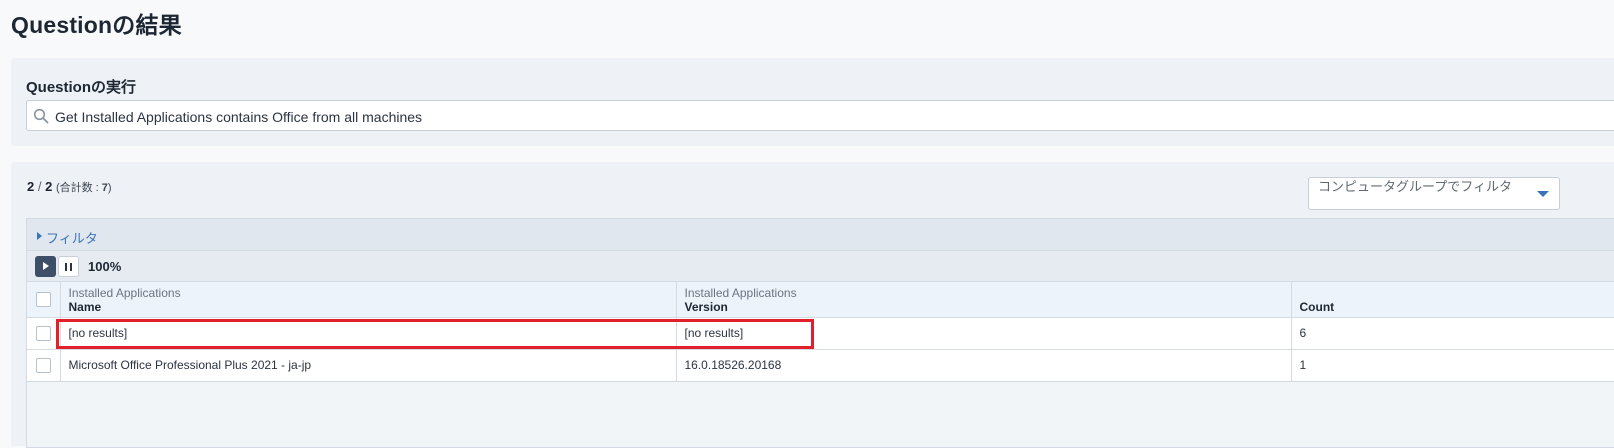 The width and height of the screenshot is (1614, 448). What do you see at coordinates (1452, 365) in the screenshot?
I see `cell-count: 1` at bounding box center [1452, 365].